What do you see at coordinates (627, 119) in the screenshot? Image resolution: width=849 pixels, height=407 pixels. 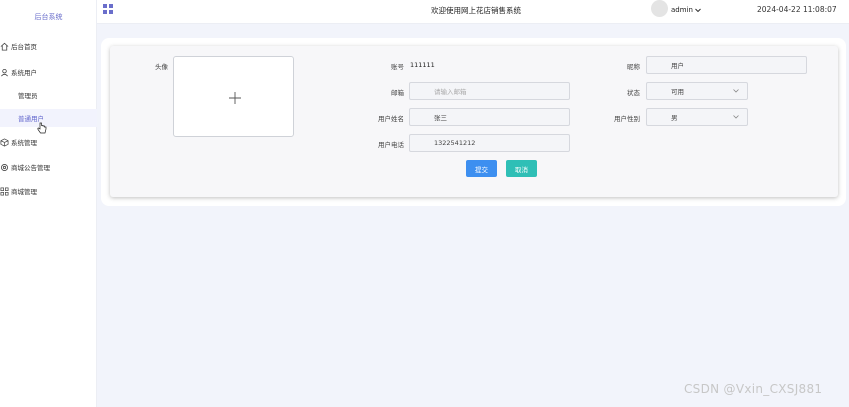 I see `gender-label: 用户性别` at bounding box center [627, 119].